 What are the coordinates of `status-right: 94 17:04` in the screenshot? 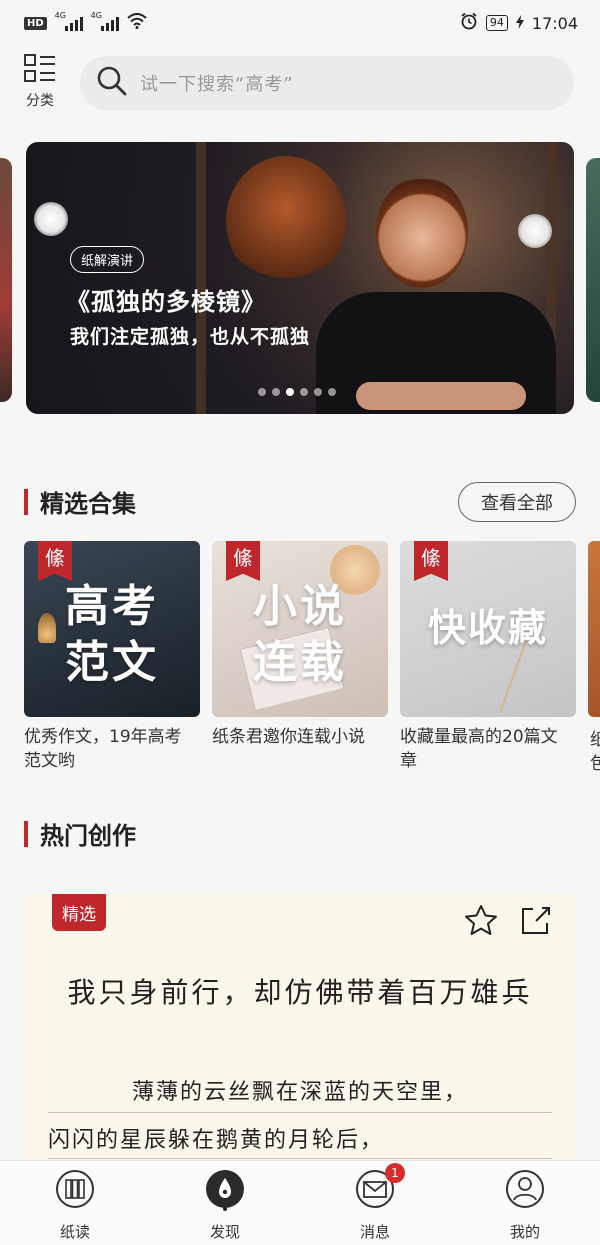 It's located at (519, 23).